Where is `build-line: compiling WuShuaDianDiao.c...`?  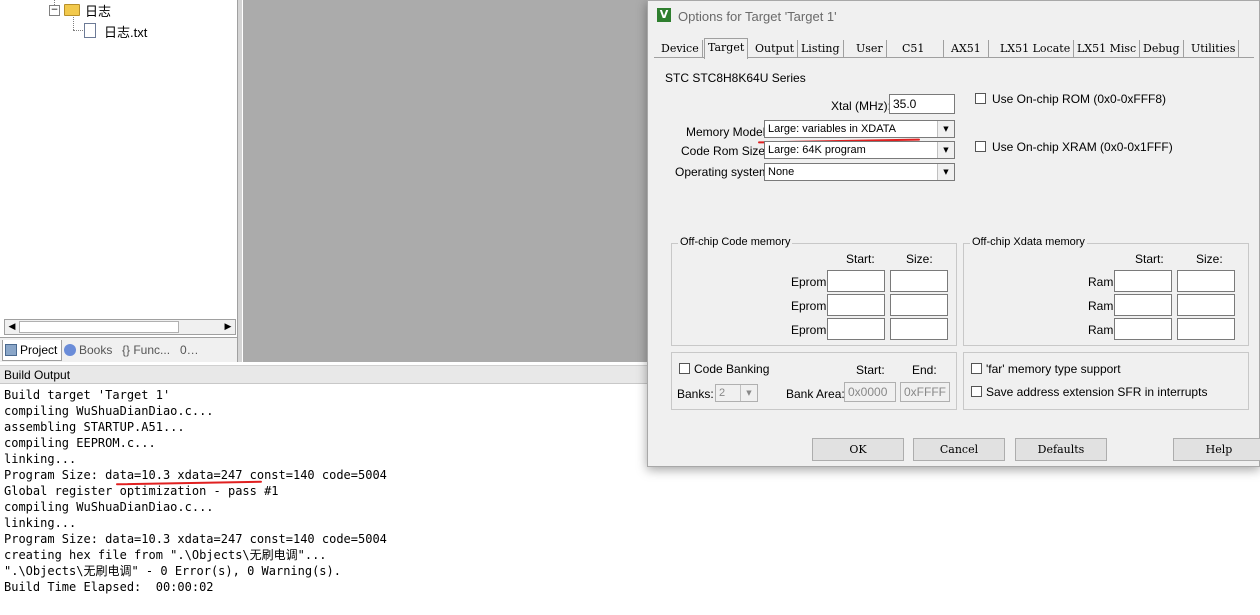 build-line: compiling WuShuaDianDiao.c... is located at coordinates (109, 411).